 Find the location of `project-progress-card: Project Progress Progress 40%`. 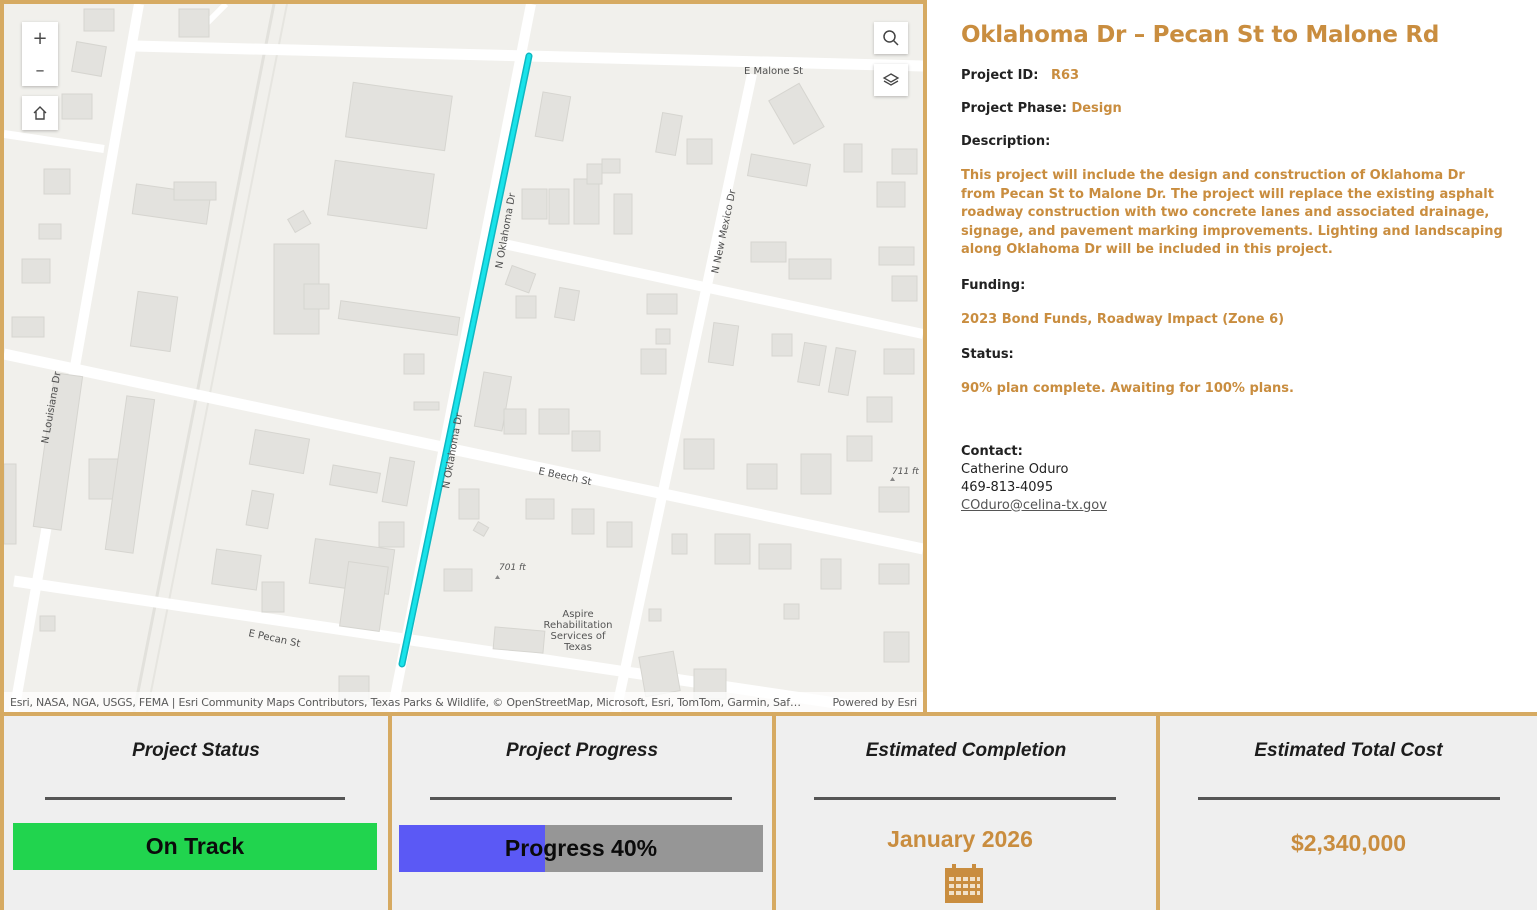

project-progress-card: Project Progress Progress 40% is located at coordinates (580, 813).